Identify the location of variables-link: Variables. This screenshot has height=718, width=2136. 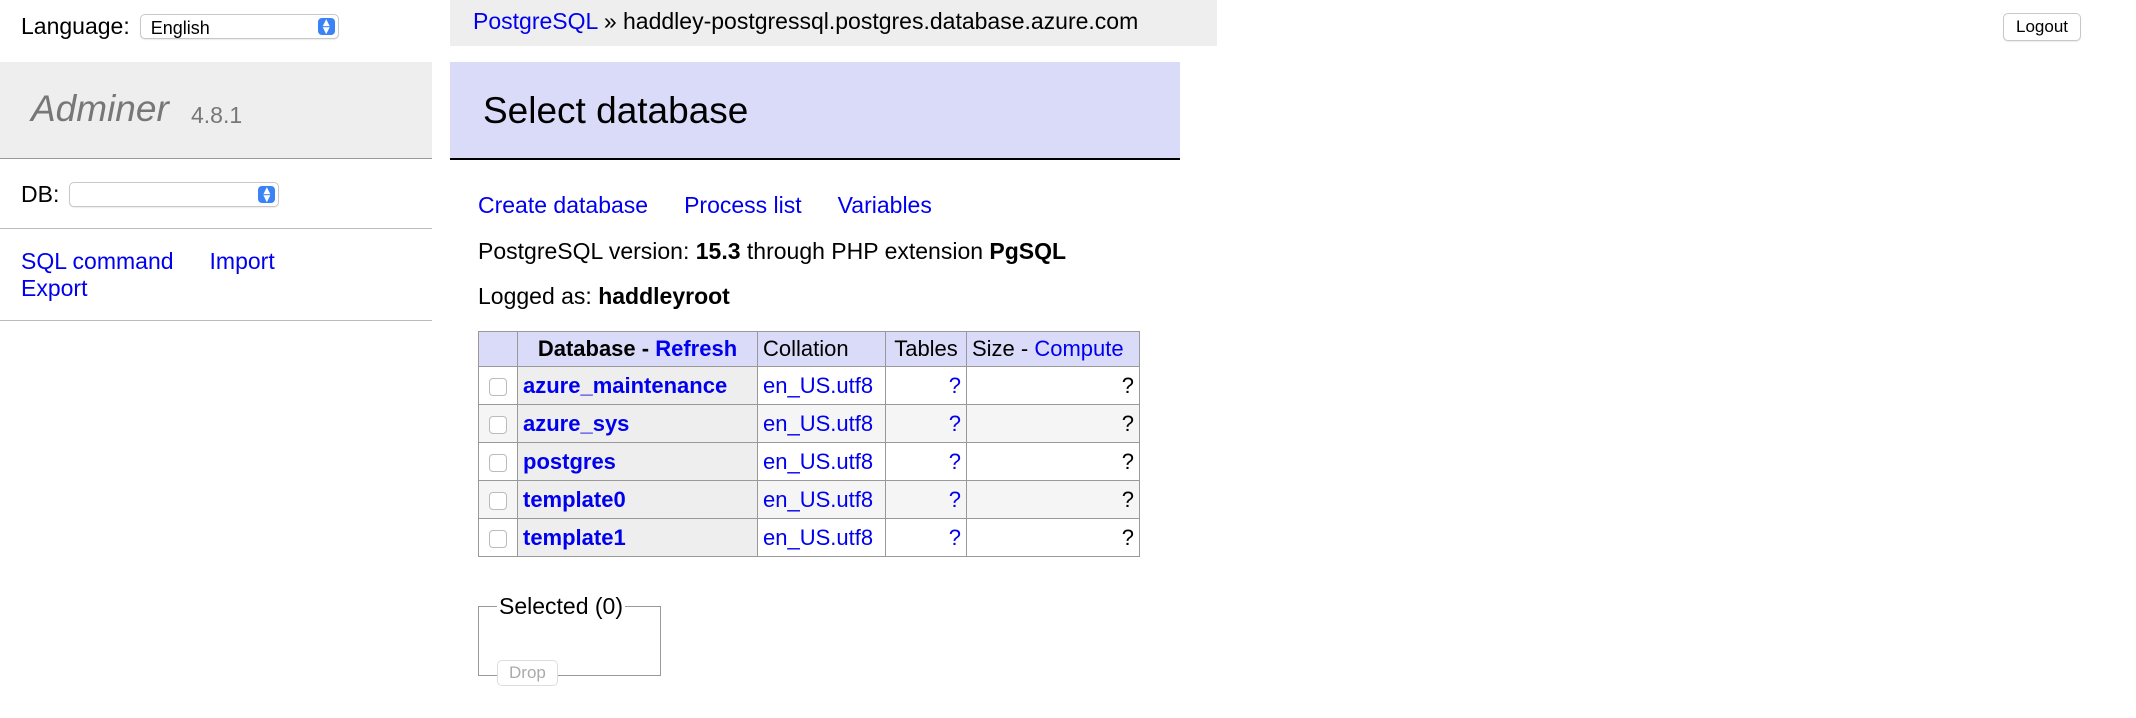
(885, 205).